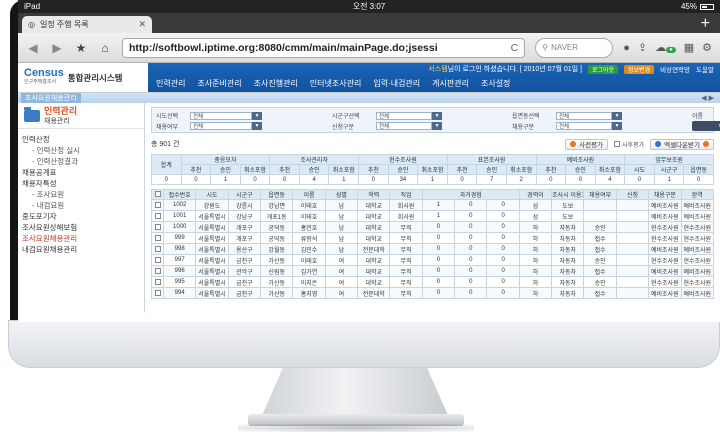 The height and width of the screenshot is (435, 720). I want to click on column-header: 접수번호, so click(179, 194).